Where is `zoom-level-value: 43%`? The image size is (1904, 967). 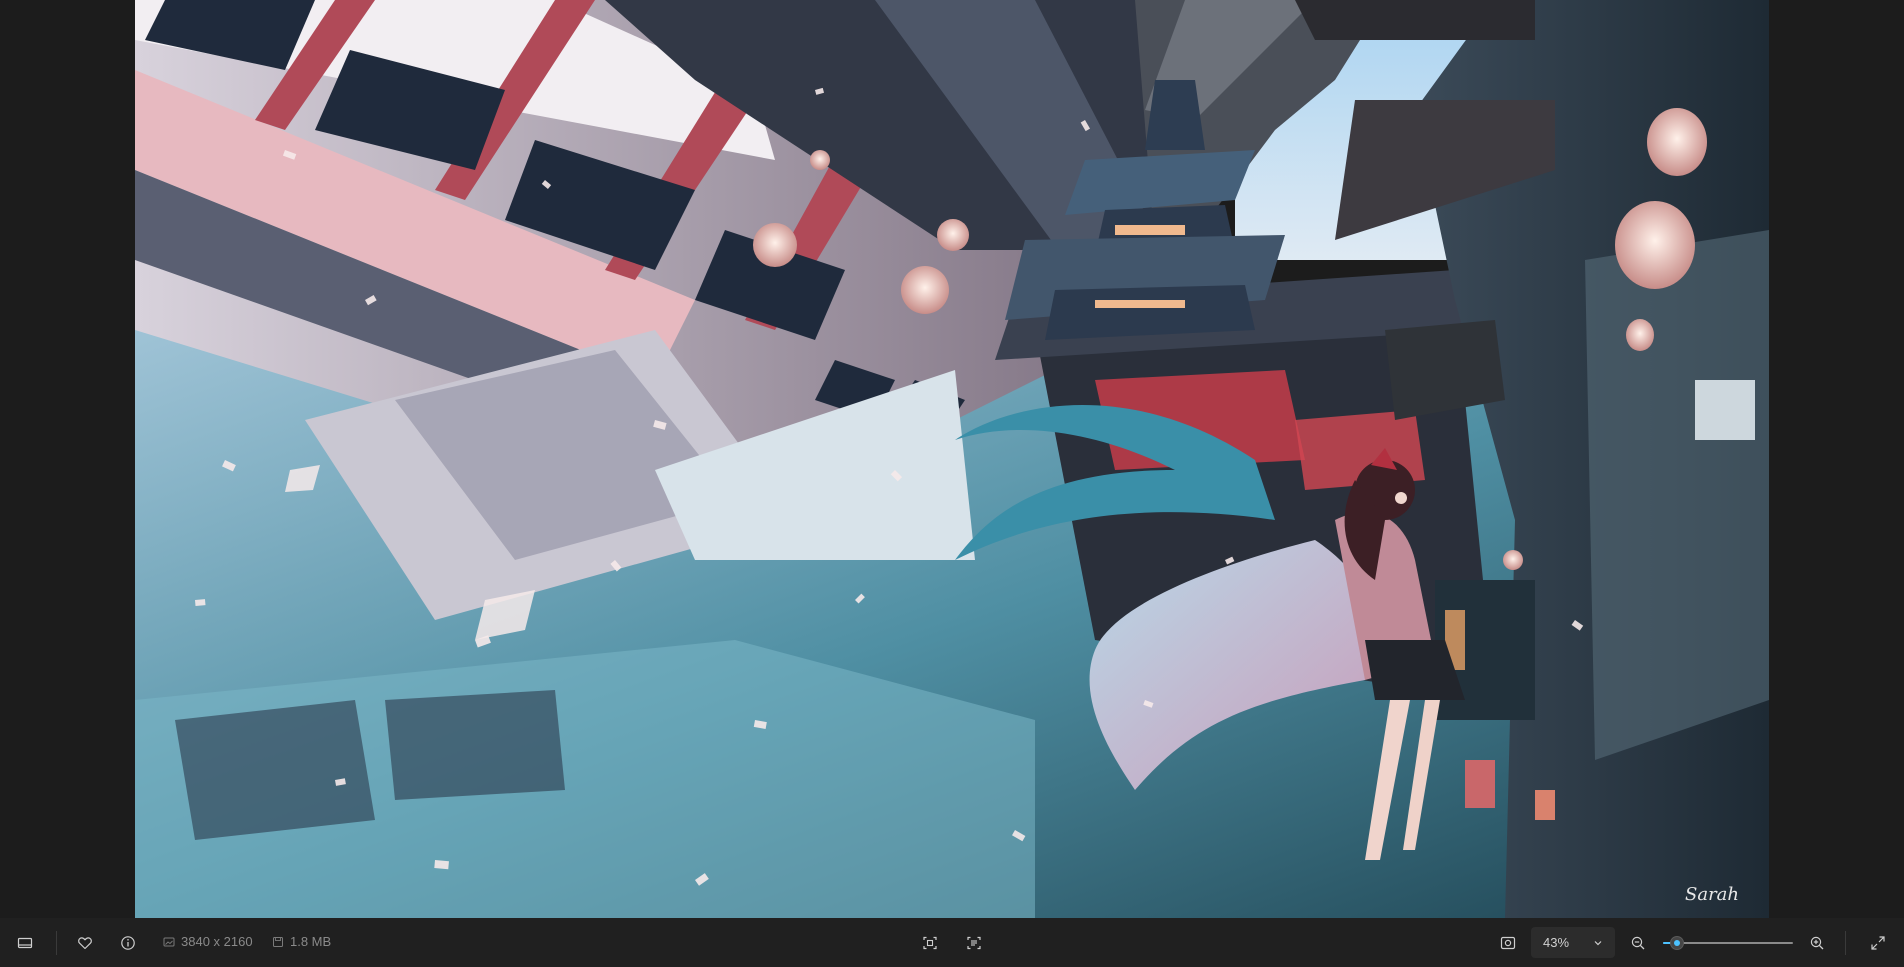
zoom-level-value: 43% is located at coordinates (1556, 942).